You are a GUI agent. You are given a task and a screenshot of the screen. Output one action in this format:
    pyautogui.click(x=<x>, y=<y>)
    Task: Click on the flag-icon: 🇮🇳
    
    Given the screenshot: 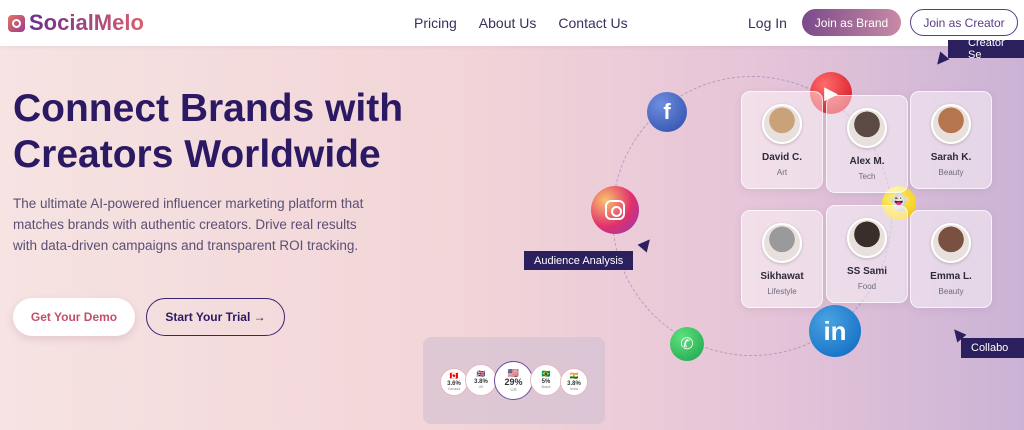 What is the action you would take?
    pyautogui.click(x=574, y=376)
    